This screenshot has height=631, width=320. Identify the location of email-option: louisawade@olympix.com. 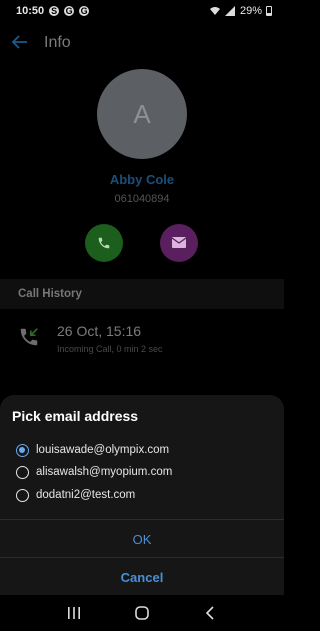
(92, 450).